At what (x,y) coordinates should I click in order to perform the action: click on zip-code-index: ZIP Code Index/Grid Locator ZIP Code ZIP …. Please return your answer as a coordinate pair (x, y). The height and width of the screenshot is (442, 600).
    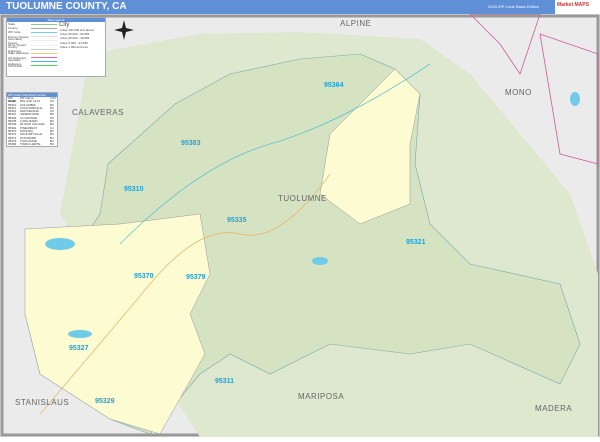
    Looking at the image, I should click on (32, 119).